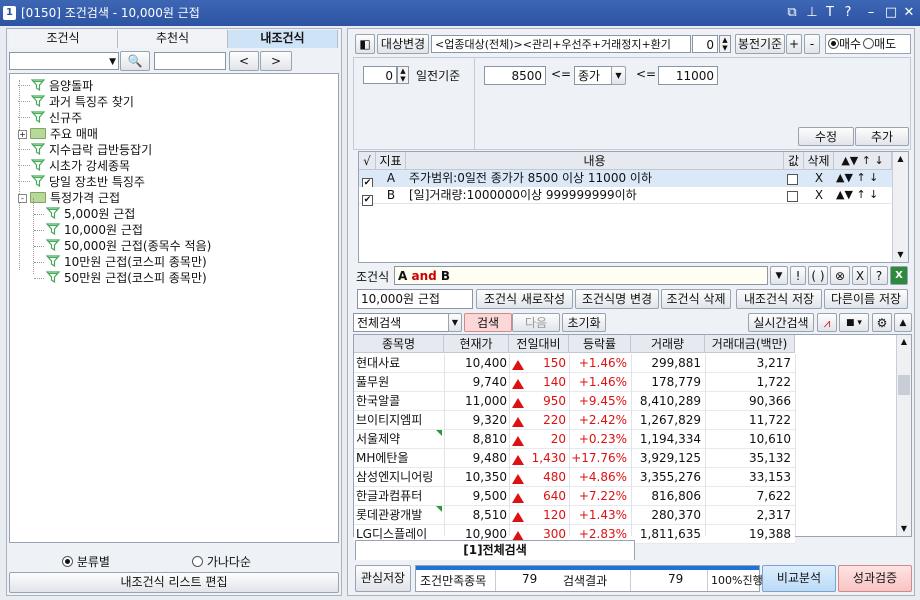  I want to click on condition-row: ✔ A 주가범위:0일전 종가가 8500 이상 11000 이하 X ▲▼ ↑ ↓, so click(625, 179).